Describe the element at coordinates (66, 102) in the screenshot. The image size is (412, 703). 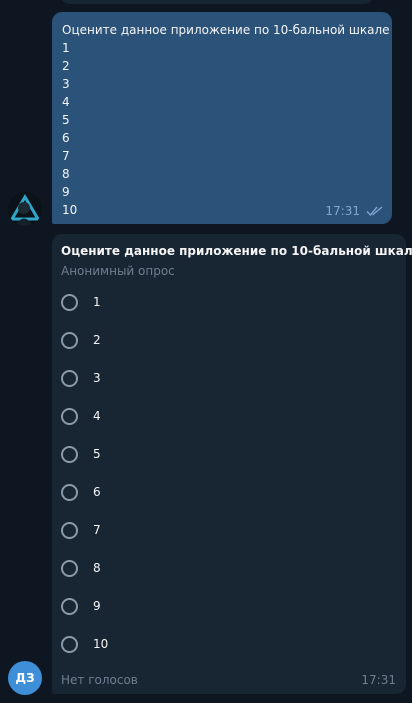
I see `message-line: 4` at that location.